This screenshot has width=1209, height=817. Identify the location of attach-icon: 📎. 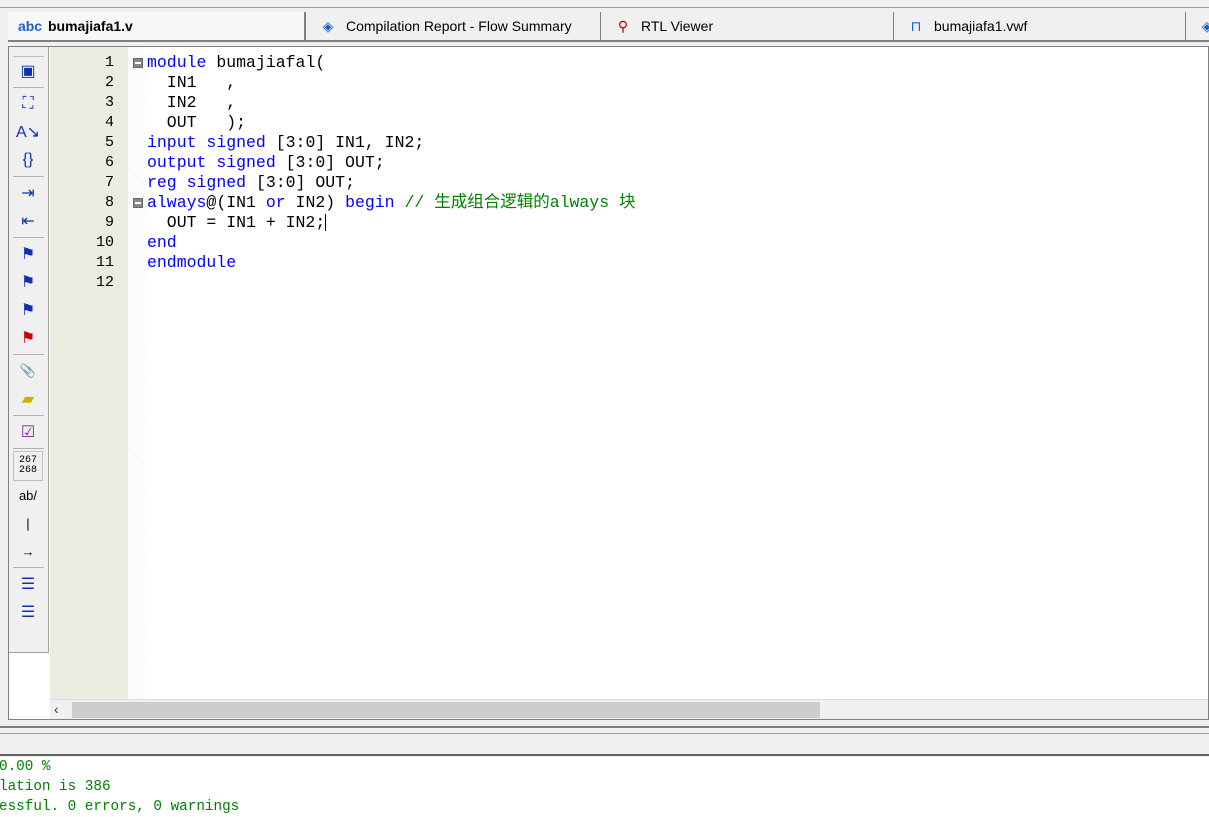
(28, 371).